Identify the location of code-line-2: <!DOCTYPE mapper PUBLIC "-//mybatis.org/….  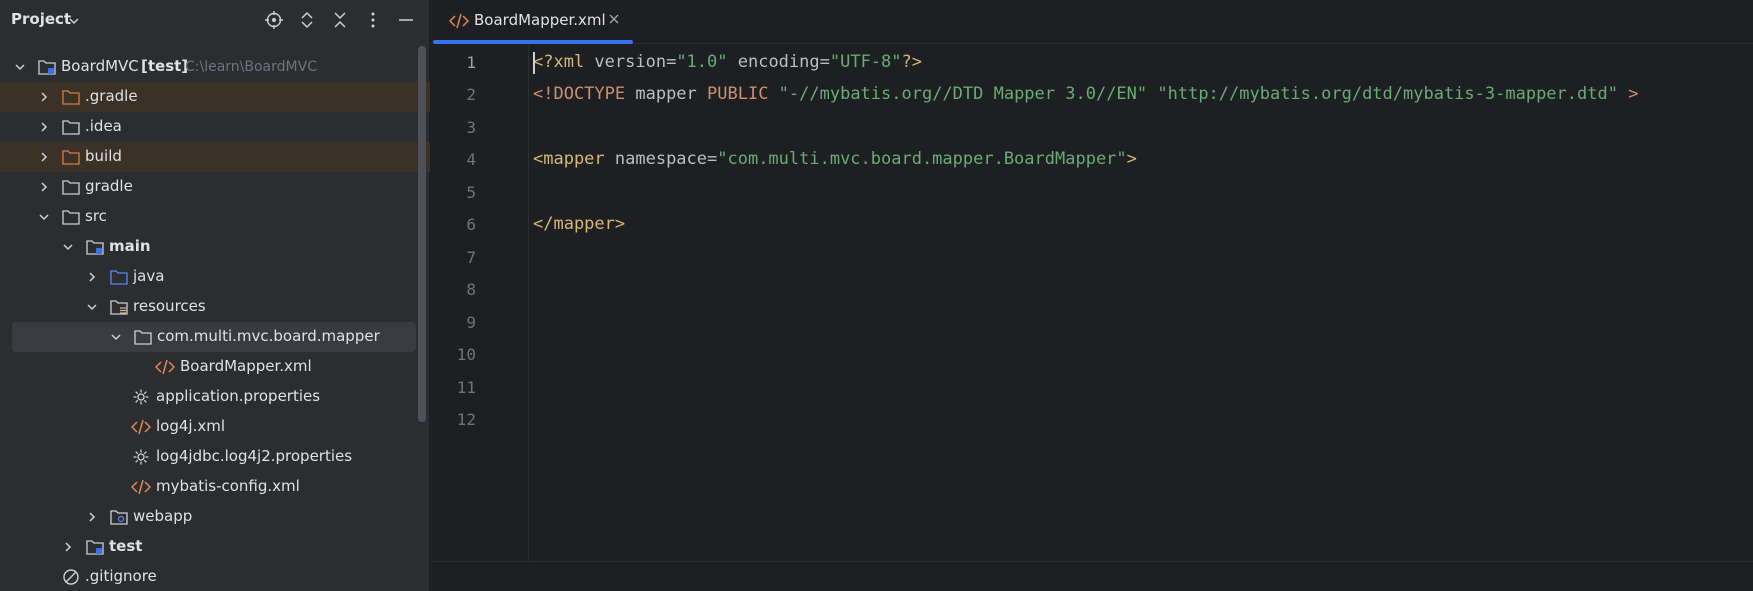
(1085, 94).